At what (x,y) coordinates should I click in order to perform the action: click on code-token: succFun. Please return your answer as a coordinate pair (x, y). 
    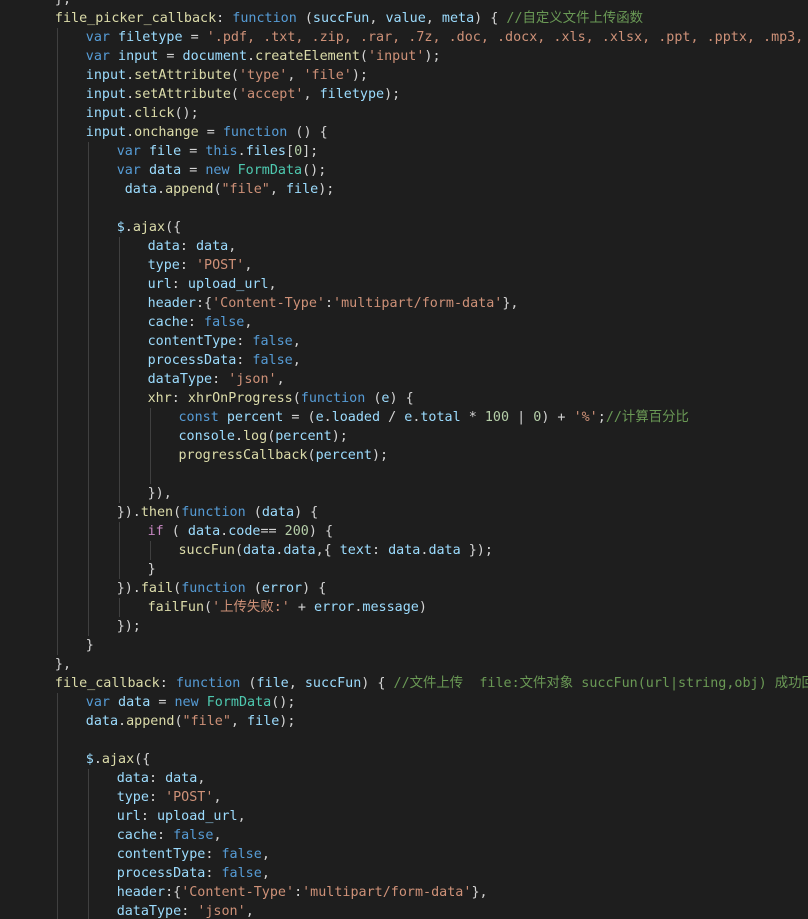
    Looking at the image, I should click on (333, 683).